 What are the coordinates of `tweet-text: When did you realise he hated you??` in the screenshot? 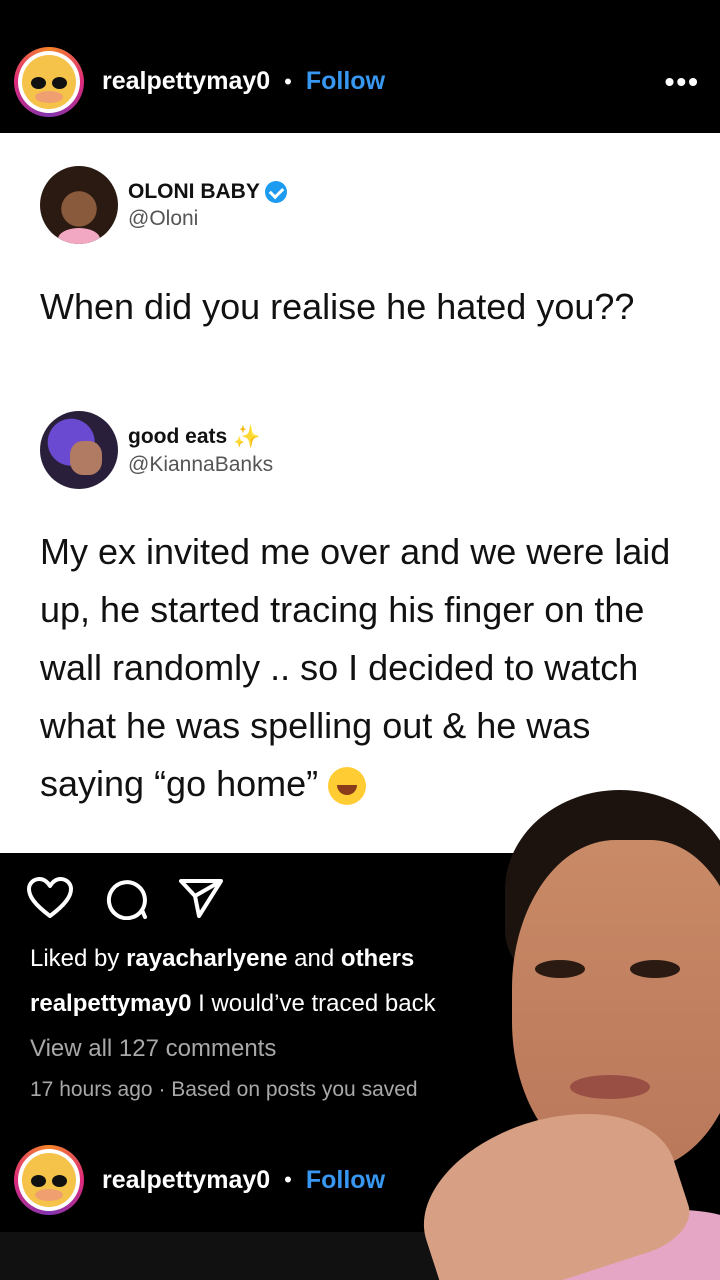 It's located at (337, 306).